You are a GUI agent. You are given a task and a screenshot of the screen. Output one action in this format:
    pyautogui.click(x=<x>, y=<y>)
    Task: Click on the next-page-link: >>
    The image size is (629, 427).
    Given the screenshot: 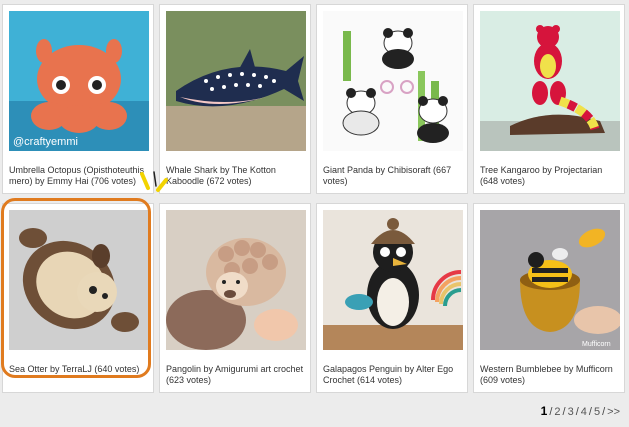 What is the action you would take?
    pyautogui.click(x=613, y=412)
    